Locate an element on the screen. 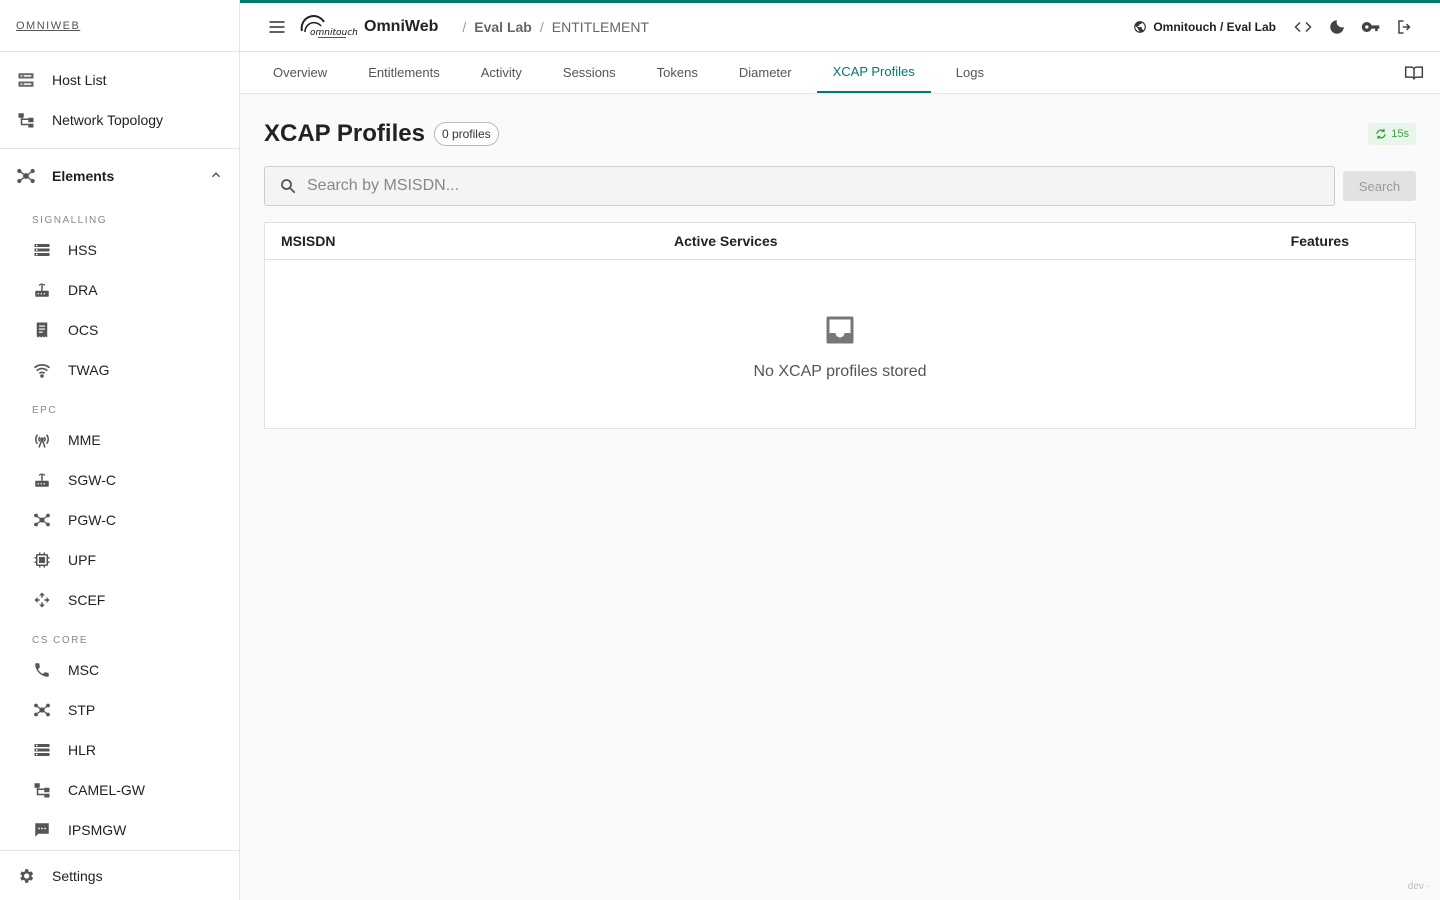 The image size is (1440, 900). sidebar-item-label: IPSMGW is located at coordinates (97, 830).